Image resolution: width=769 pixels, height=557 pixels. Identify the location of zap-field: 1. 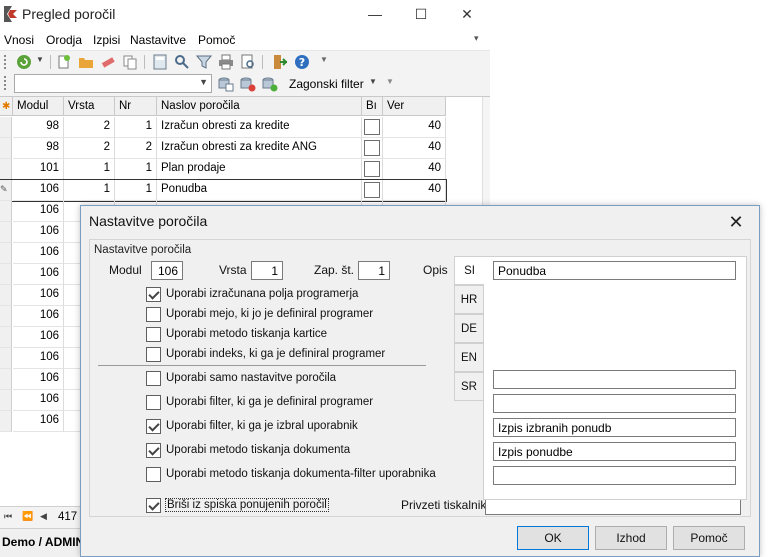
(374, 270).